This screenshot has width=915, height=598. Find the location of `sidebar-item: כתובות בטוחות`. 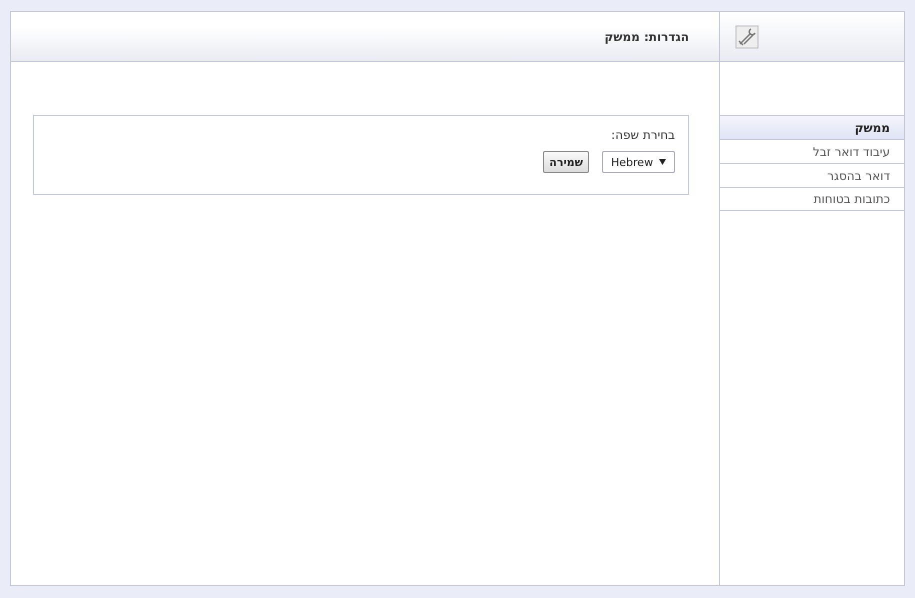

sidebar-item: כתובות בטוחות is located at coordinates (812, 199).